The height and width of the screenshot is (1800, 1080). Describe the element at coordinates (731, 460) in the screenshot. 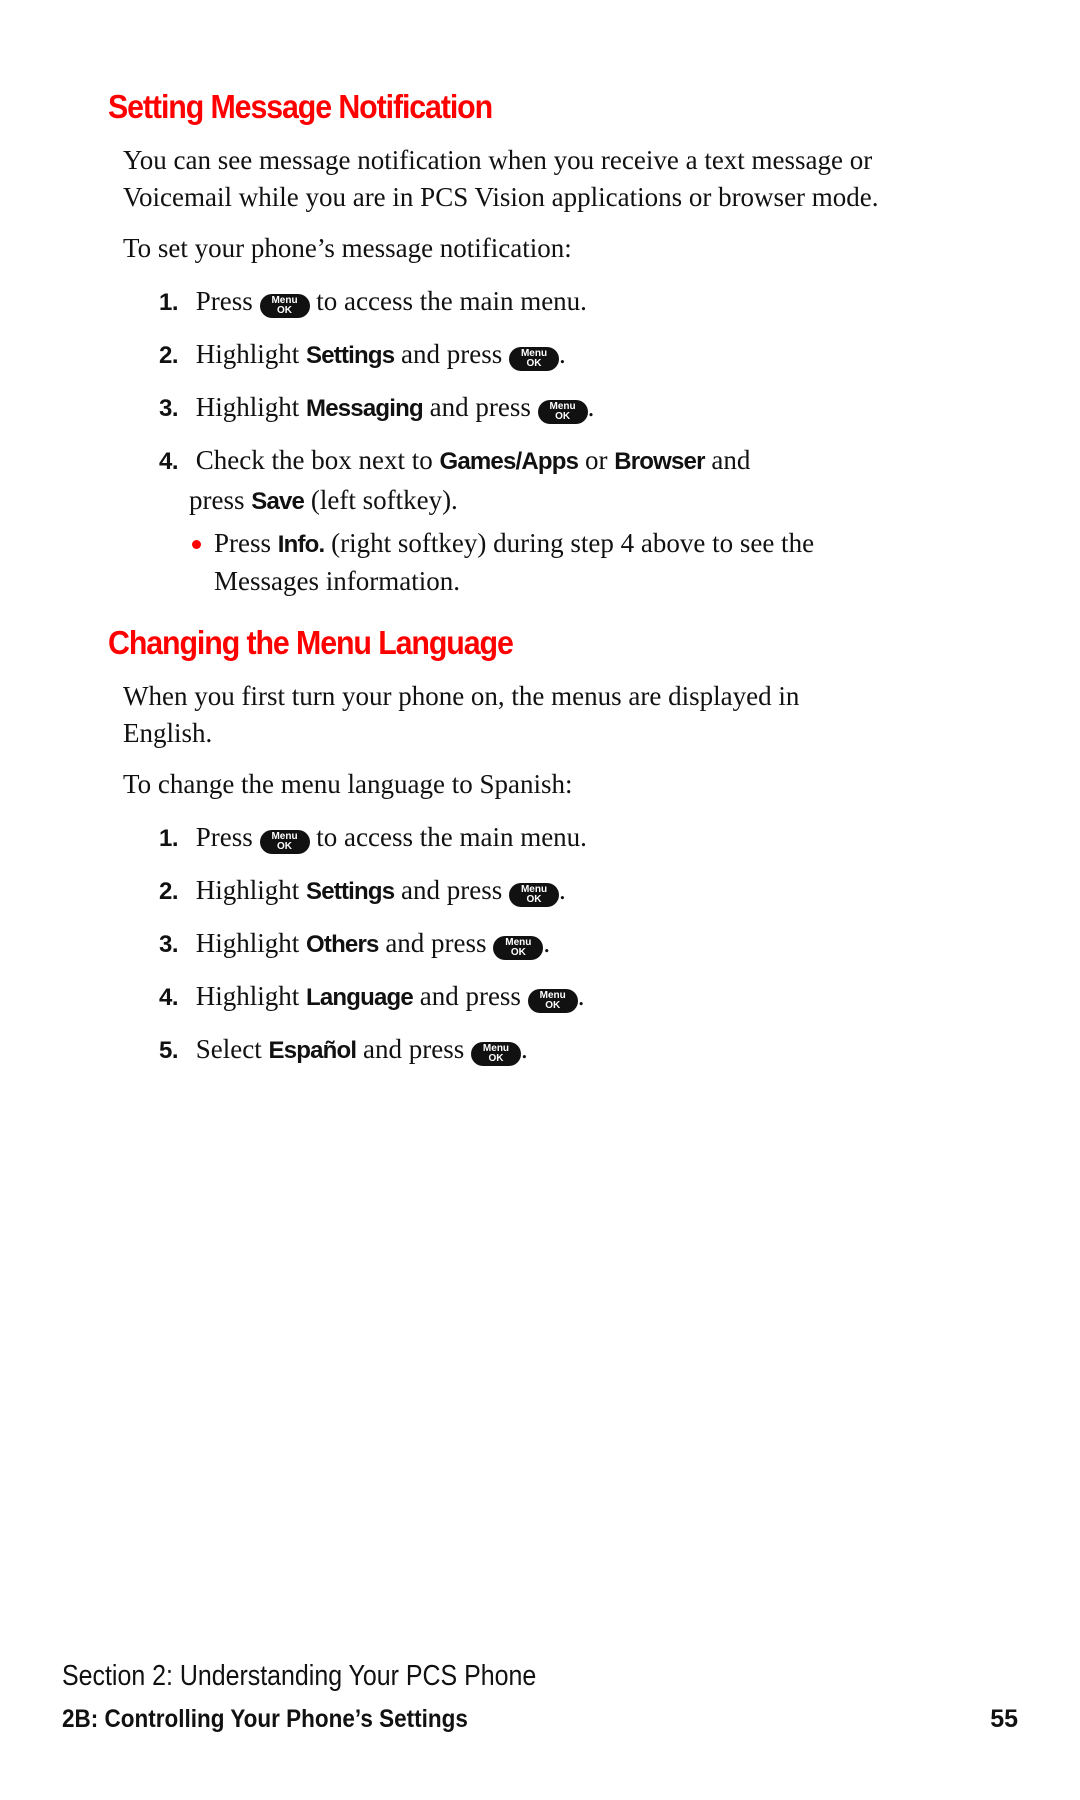

I see `step-text: and` at that location.